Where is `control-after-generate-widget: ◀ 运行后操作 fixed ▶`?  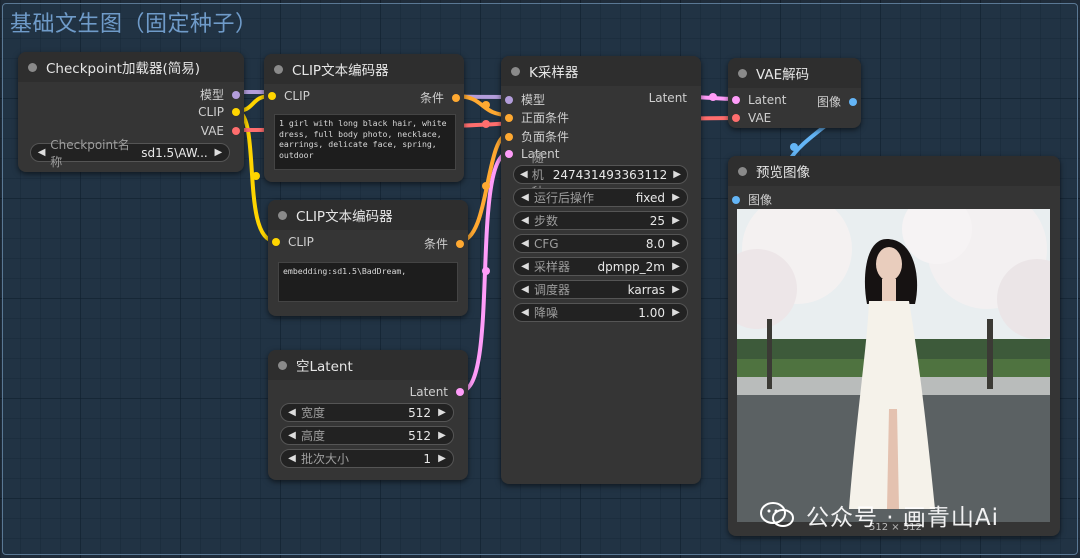 control-after-generate-widget: ◀ 运行后操作 fixed ▶ is located at coordinates (600, 197).